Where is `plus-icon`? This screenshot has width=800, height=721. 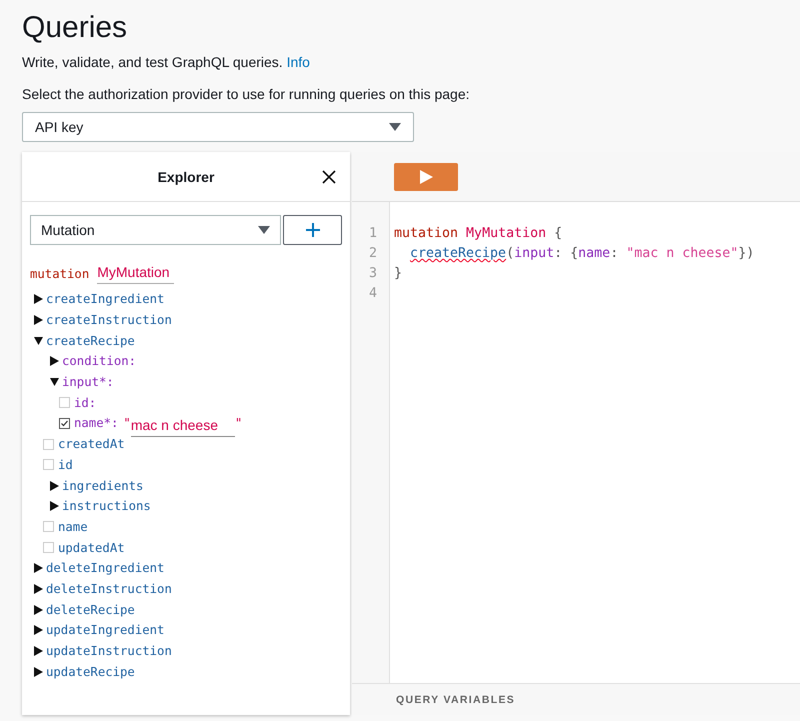 plus-icon is located at coordinates (312, 230).